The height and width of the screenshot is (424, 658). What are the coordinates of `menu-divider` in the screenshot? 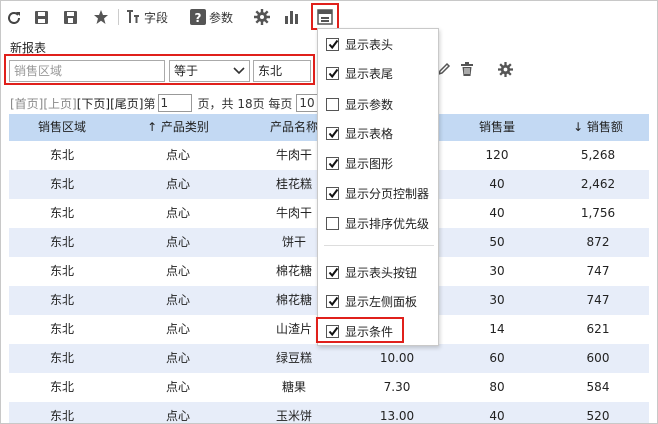 It's located at (379, 245).